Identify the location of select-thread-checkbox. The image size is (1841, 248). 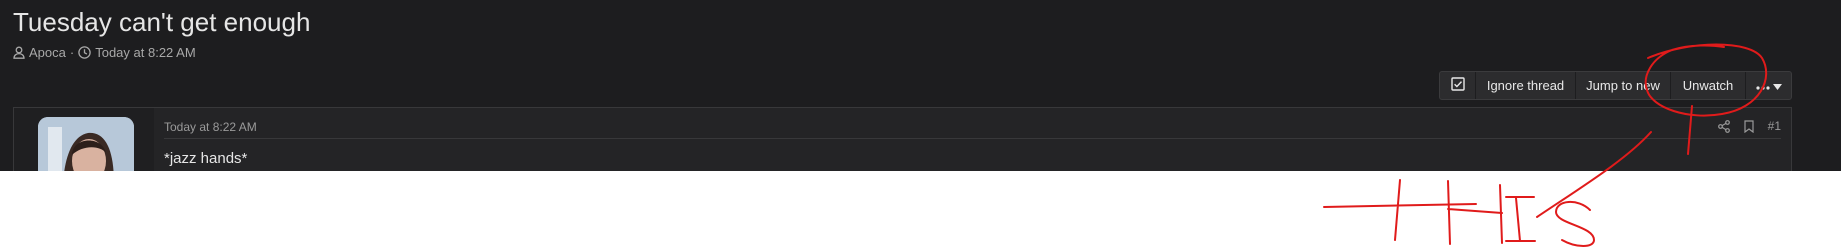
(1458, 85).